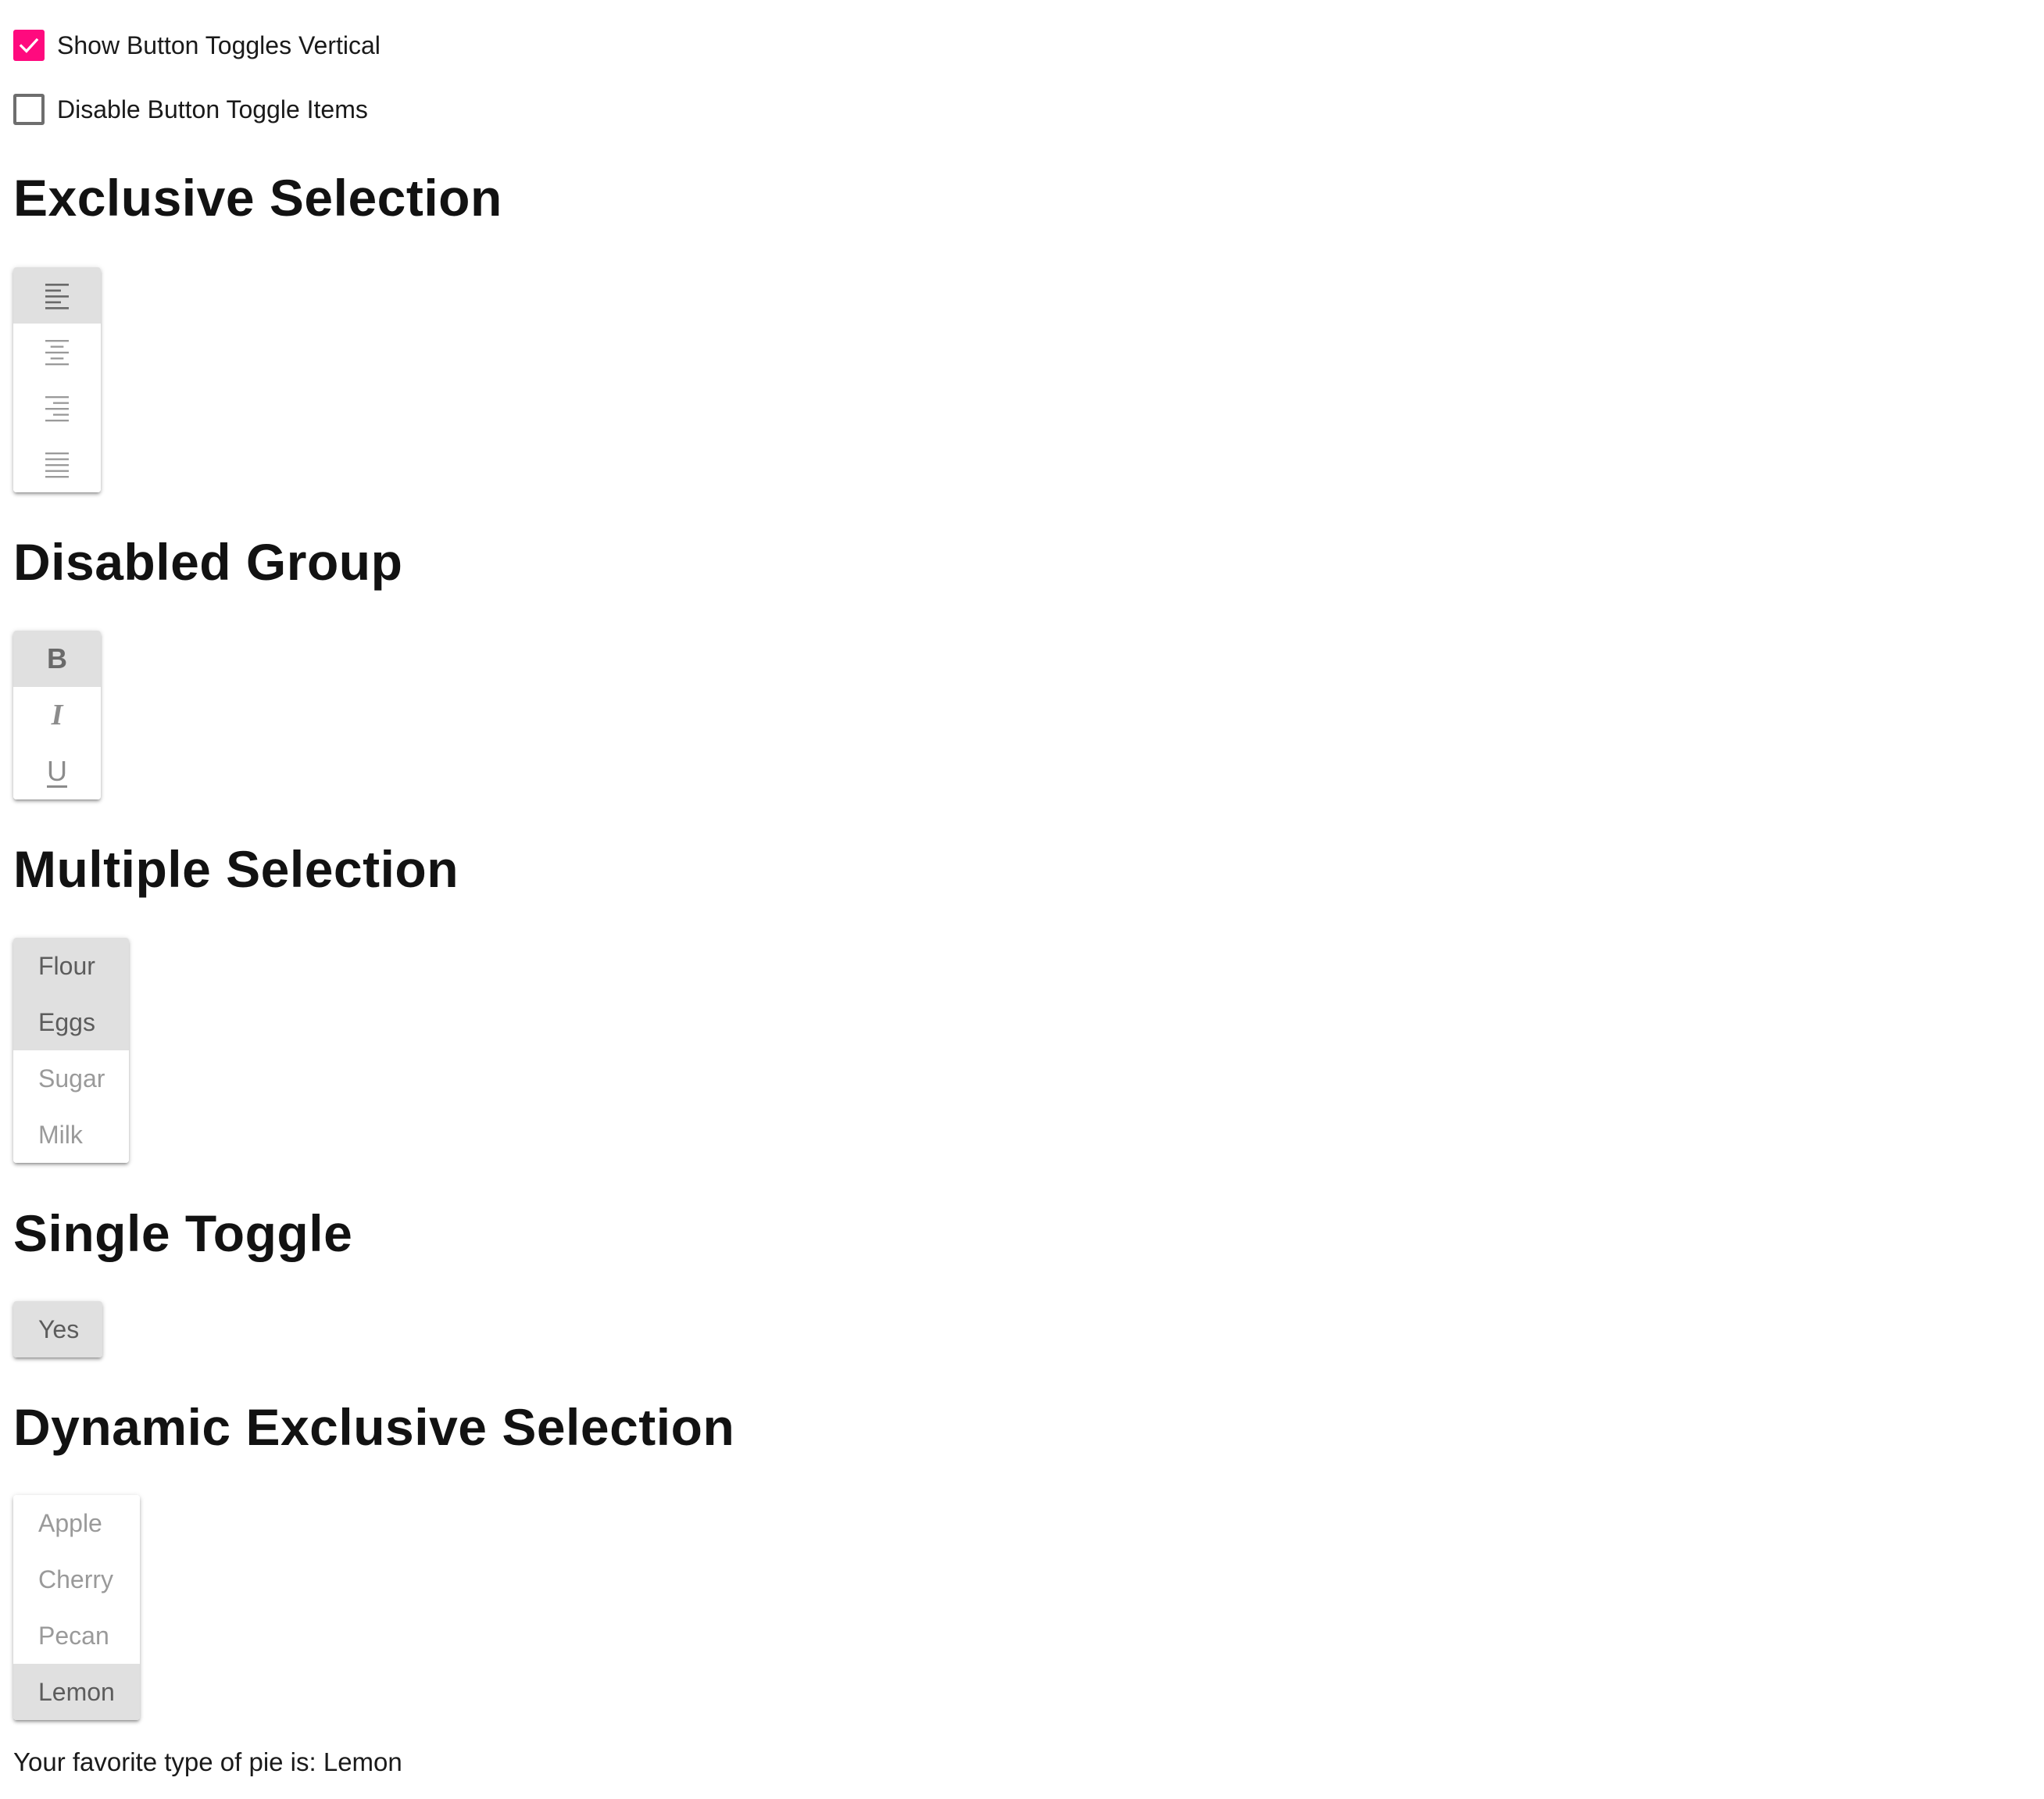 Image resolution: width=2044 pixels, height=1799 pixels. Describe the element at coordinates (77, 1523) in the screenshot. I see `apple-toggle: Apple` at that location.